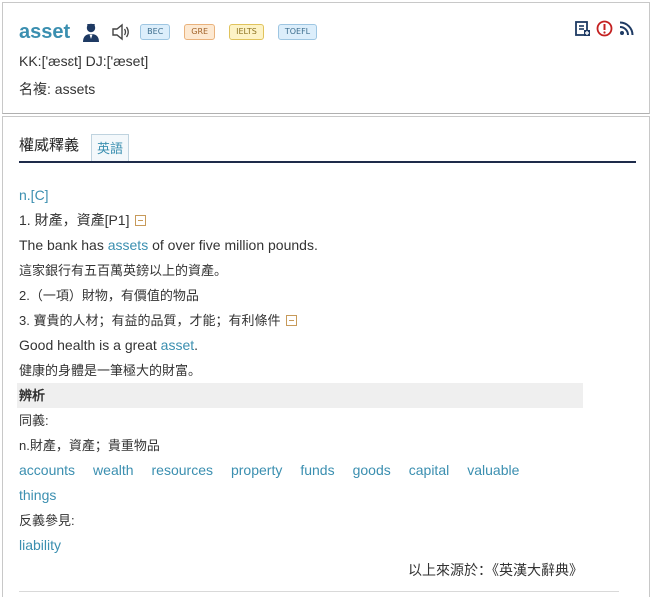 The height and width of the screenshot is (597, 652). Describe the element at coordinates (110, 370) in the screenshot. I see `example-2-translation: 健康的身體是一筆極大的財富。` at that location.